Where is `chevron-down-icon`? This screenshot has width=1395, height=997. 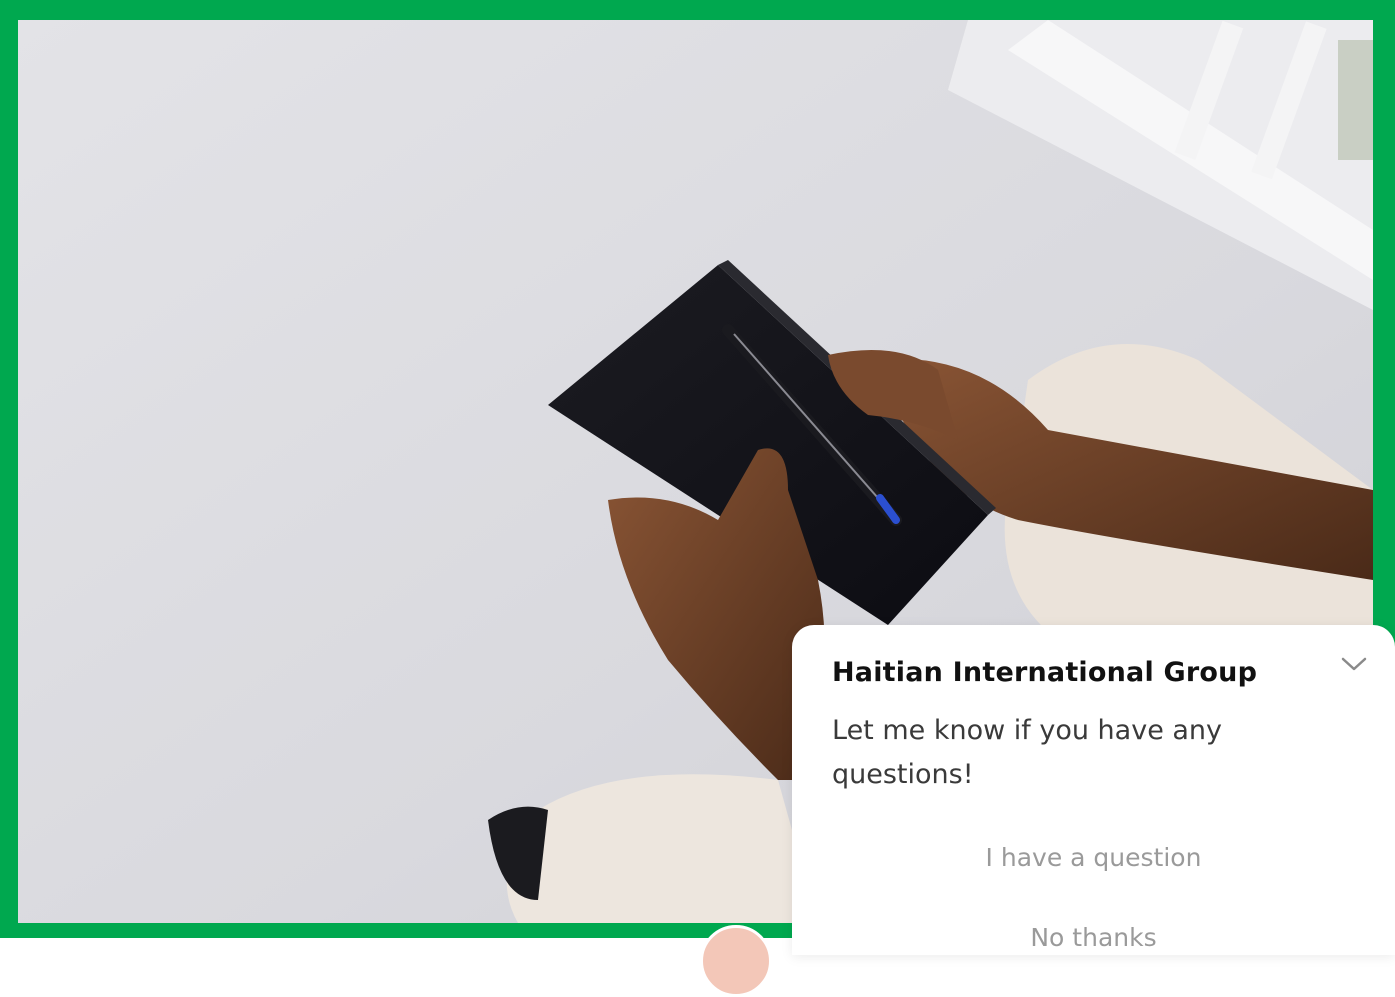 chevron-down-icon is located at coordinates (1354, 664).